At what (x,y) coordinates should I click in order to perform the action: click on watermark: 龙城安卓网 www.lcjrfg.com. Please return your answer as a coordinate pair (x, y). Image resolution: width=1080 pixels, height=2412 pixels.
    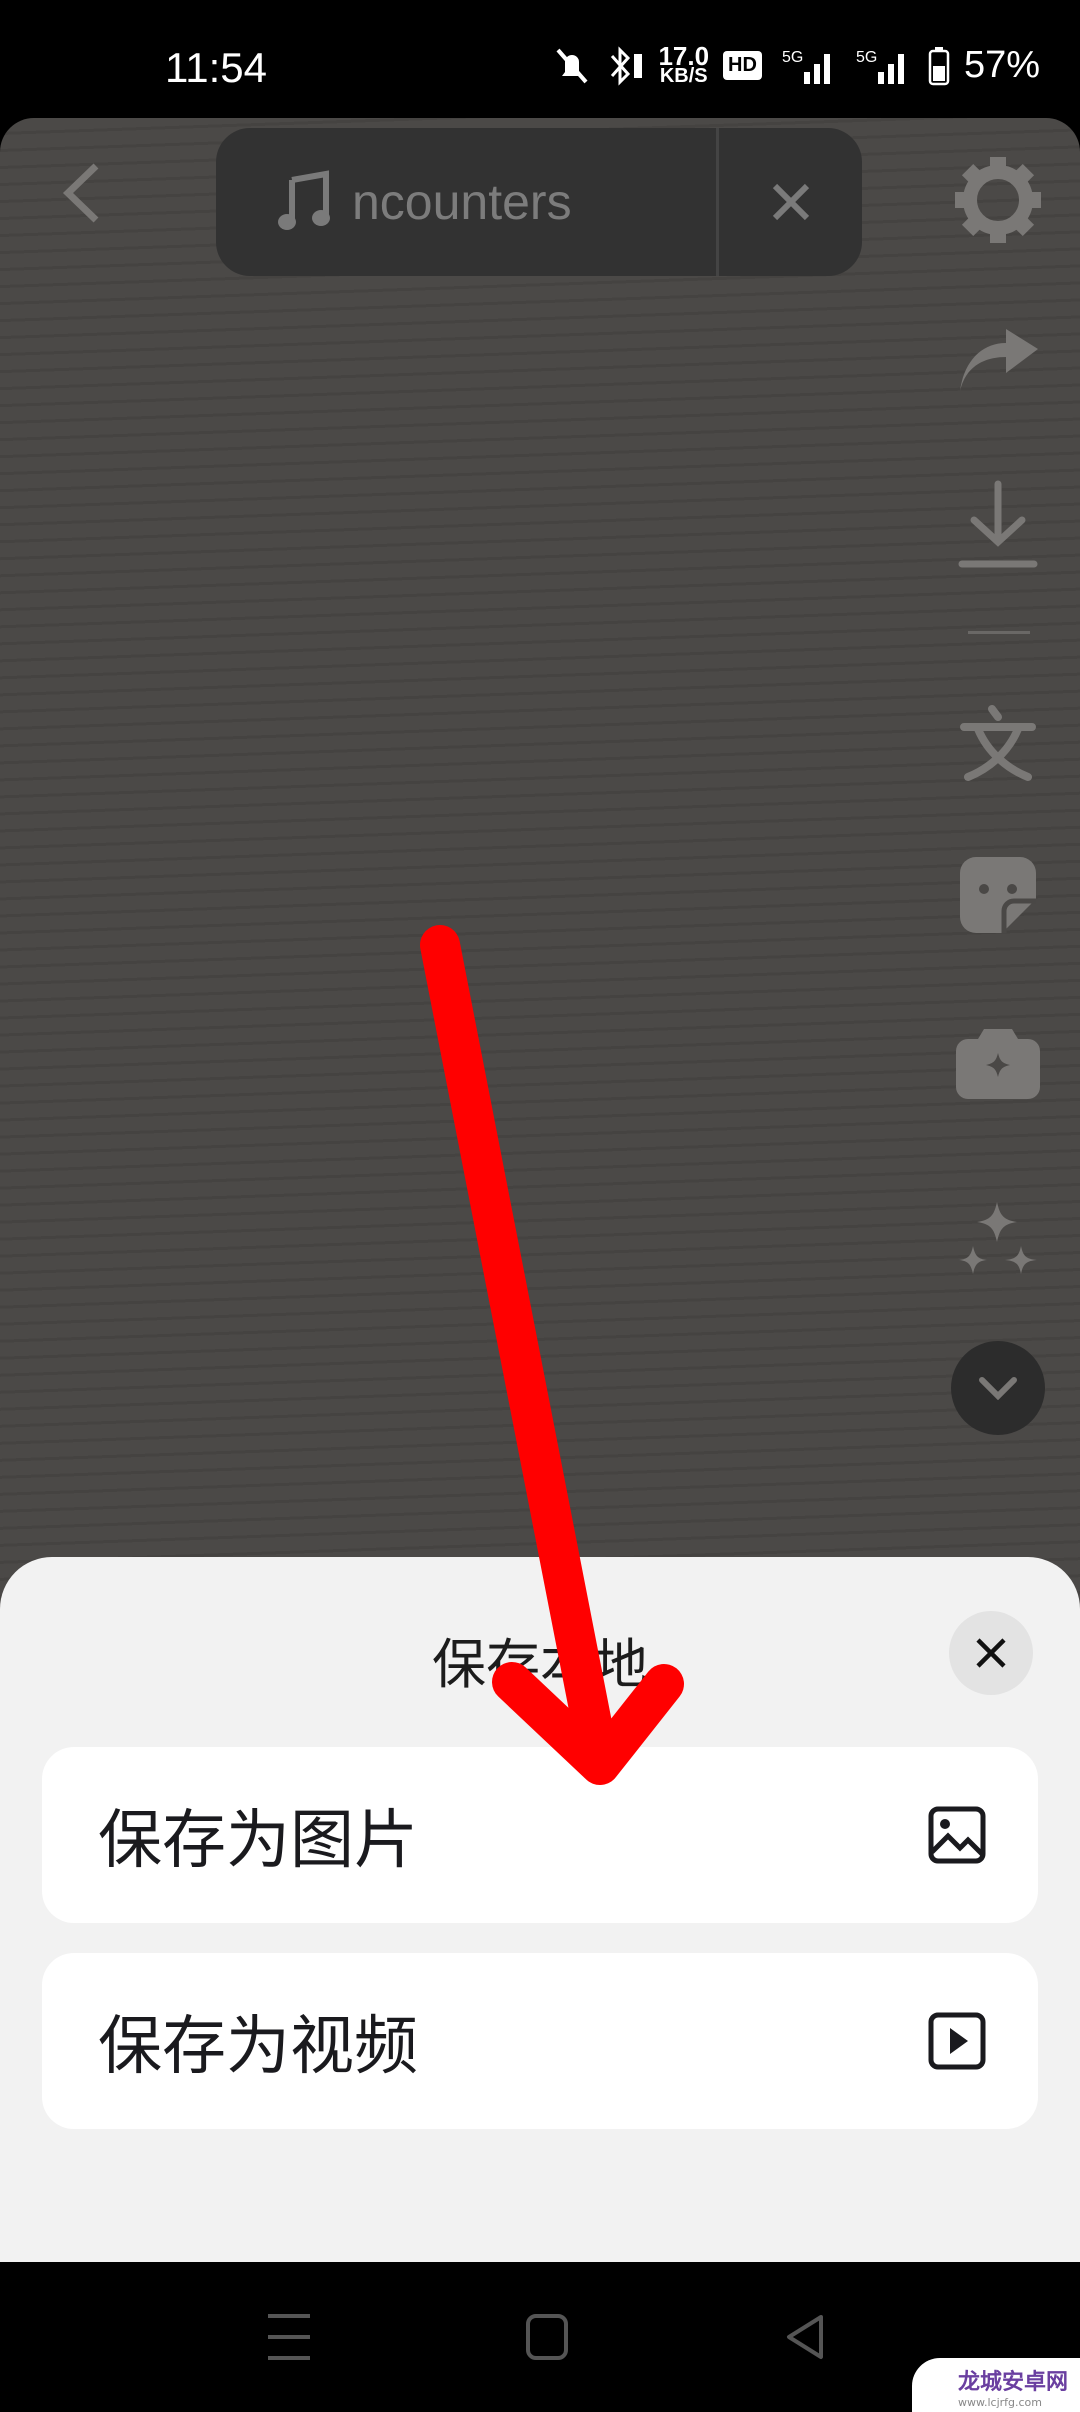
    Looking at the image, I should click on (996, 2385).